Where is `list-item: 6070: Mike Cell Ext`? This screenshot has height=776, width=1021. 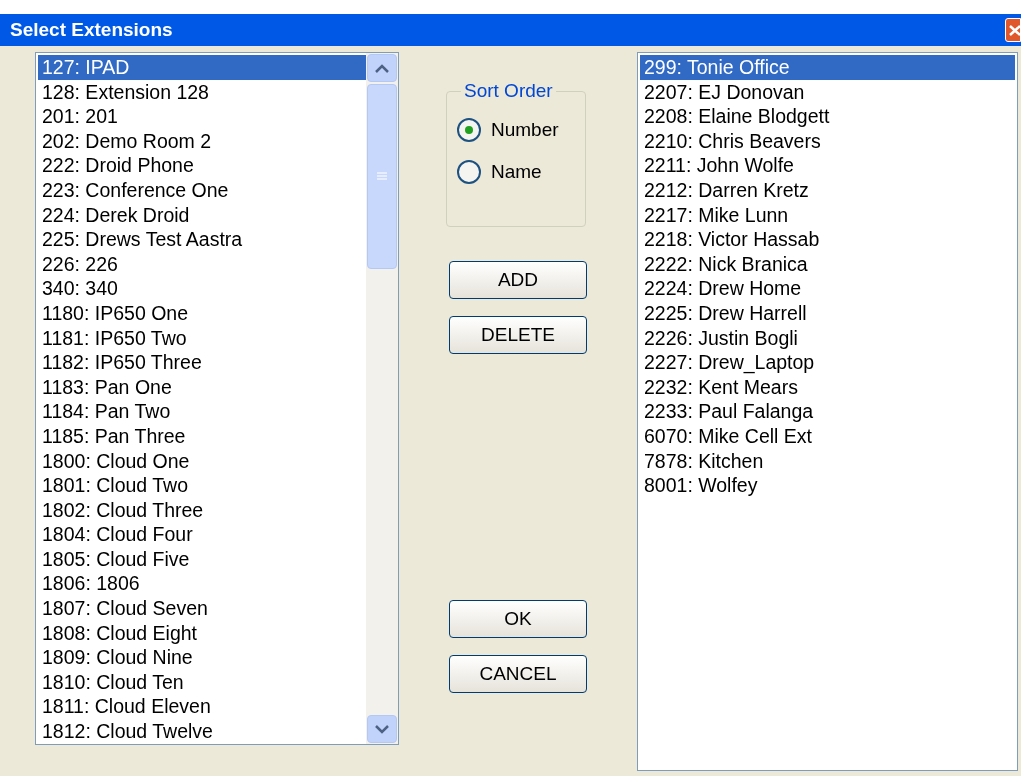 list-item: 6070: Mike Cell Ext is located at coordinates (827, 436).